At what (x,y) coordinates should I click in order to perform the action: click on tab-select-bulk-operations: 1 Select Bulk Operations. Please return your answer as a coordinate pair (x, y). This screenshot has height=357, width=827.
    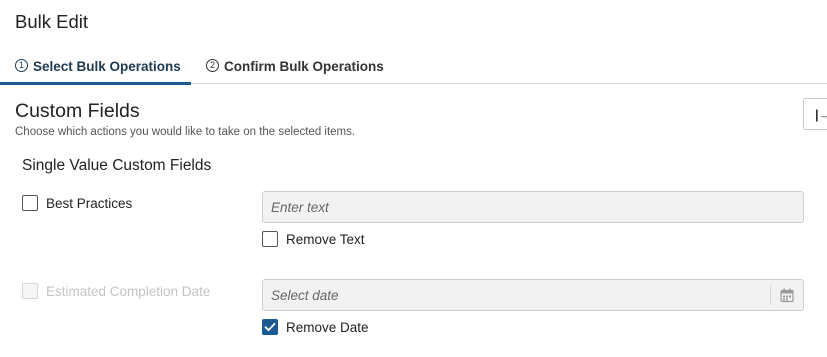
    Looking at the image, I should click on (95, 66).